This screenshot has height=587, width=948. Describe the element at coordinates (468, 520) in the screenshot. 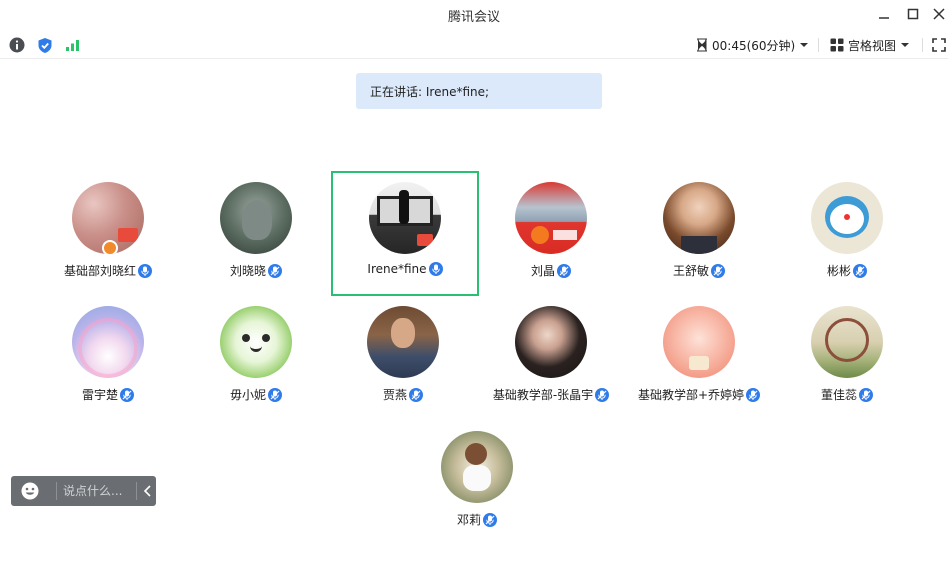

I see `participant-name: 邓莉` at that location.